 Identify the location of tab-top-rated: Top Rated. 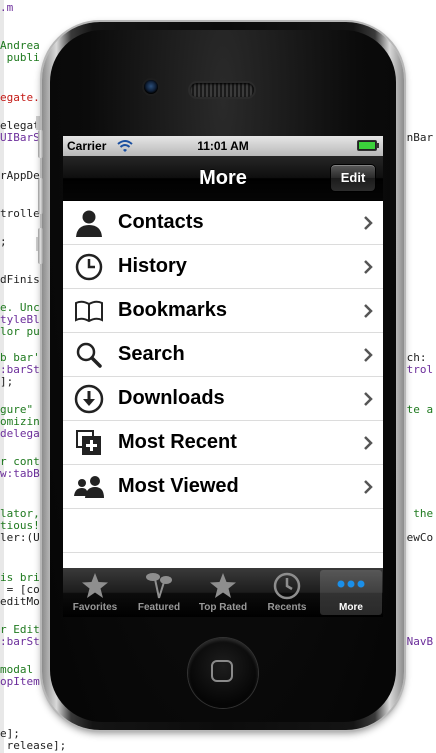
(223, 592).